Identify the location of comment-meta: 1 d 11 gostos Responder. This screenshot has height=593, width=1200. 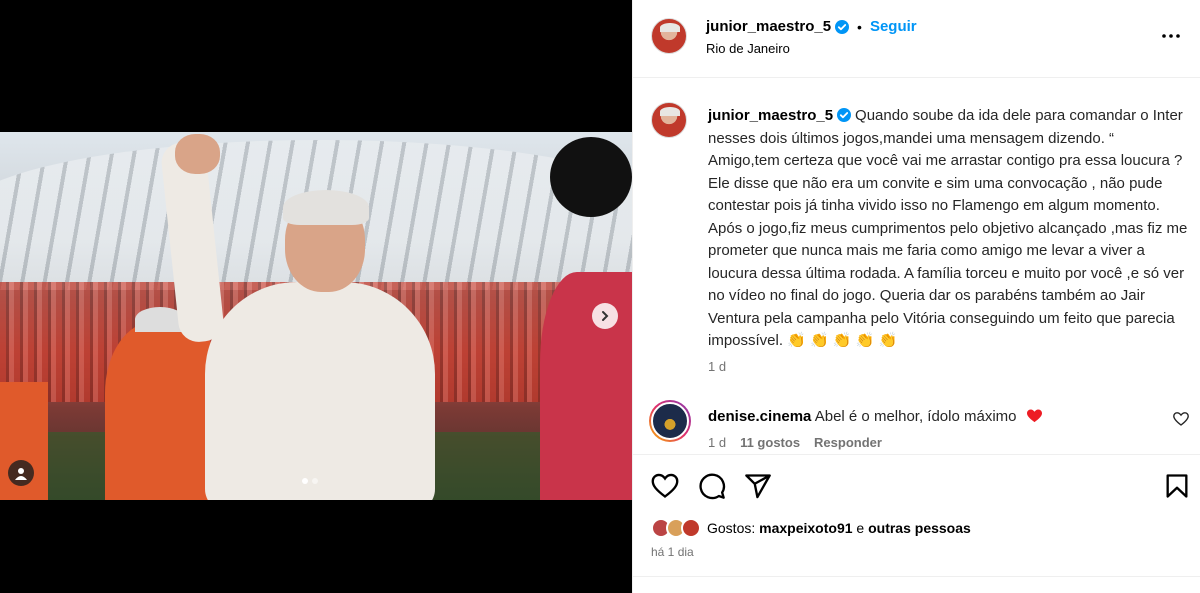
(795, 442).